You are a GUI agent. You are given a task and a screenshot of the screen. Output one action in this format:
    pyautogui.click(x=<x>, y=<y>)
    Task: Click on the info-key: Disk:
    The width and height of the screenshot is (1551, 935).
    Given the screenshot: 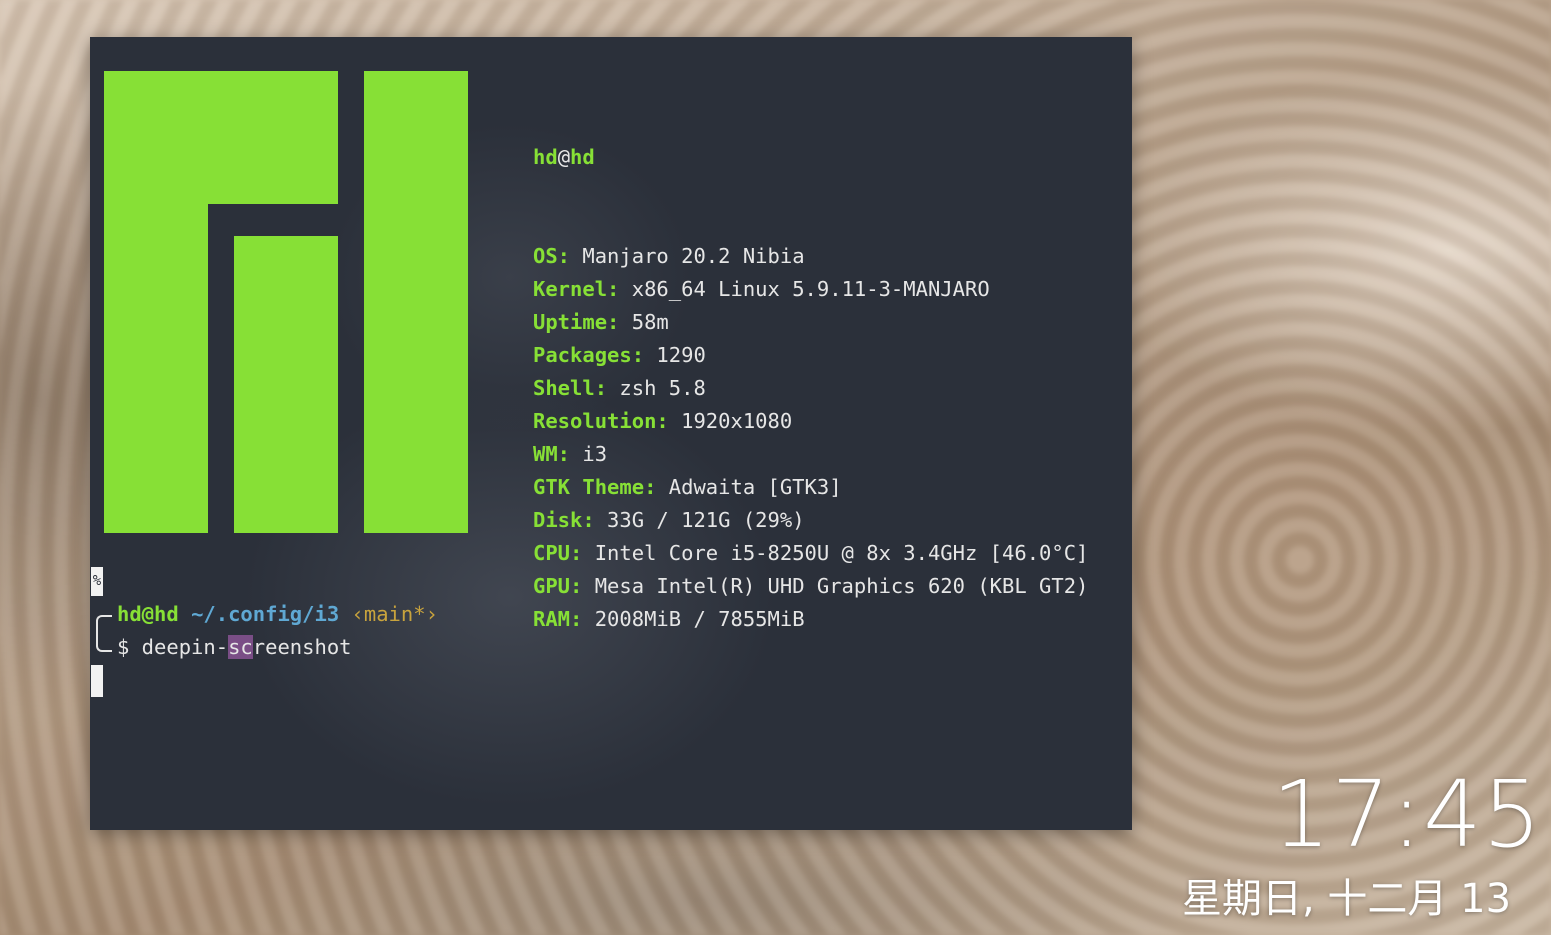 What is the action you would take?
    pyautogui.click(x=564, y=520)
    